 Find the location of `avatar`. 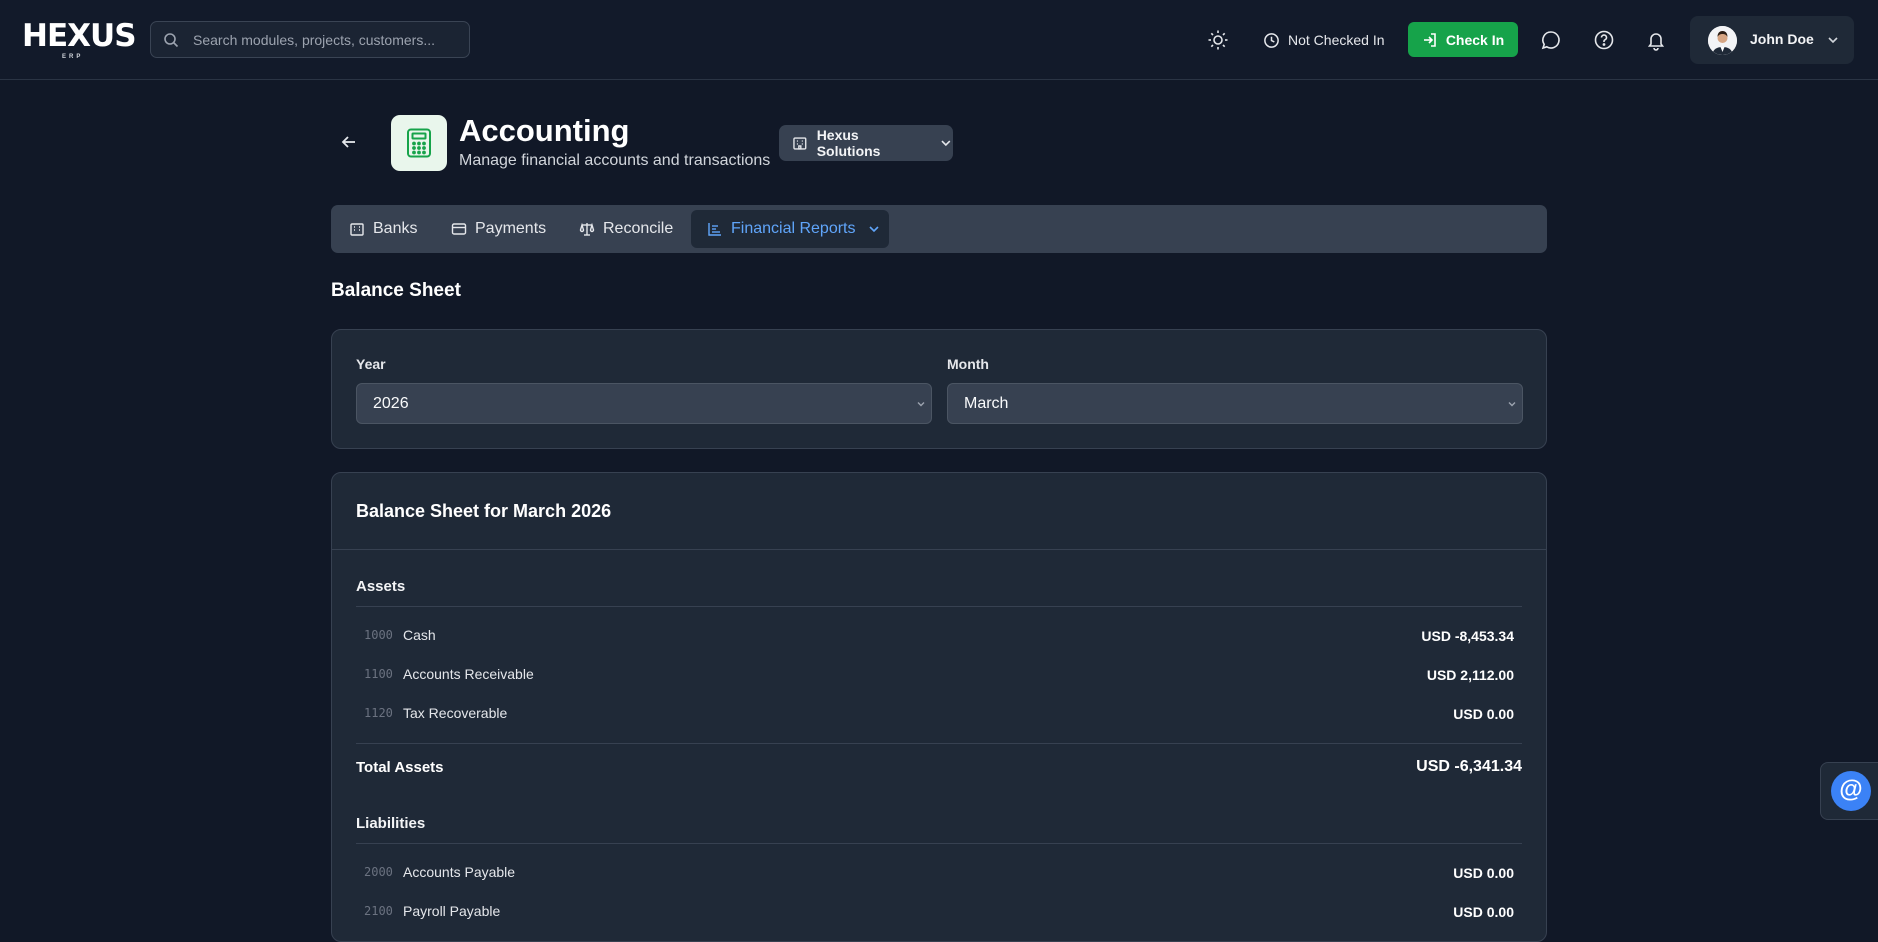

avatar is located at coordinates (1722, 40).